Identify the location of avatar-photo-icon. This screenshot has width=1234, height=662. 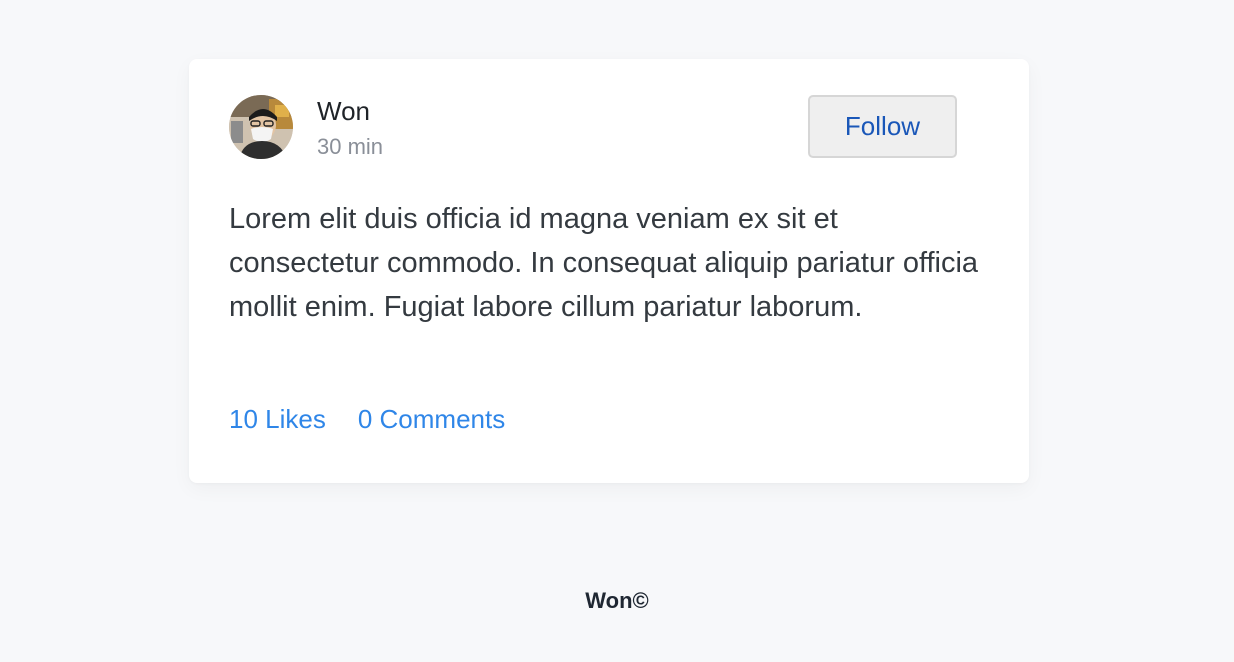
(261, 127).